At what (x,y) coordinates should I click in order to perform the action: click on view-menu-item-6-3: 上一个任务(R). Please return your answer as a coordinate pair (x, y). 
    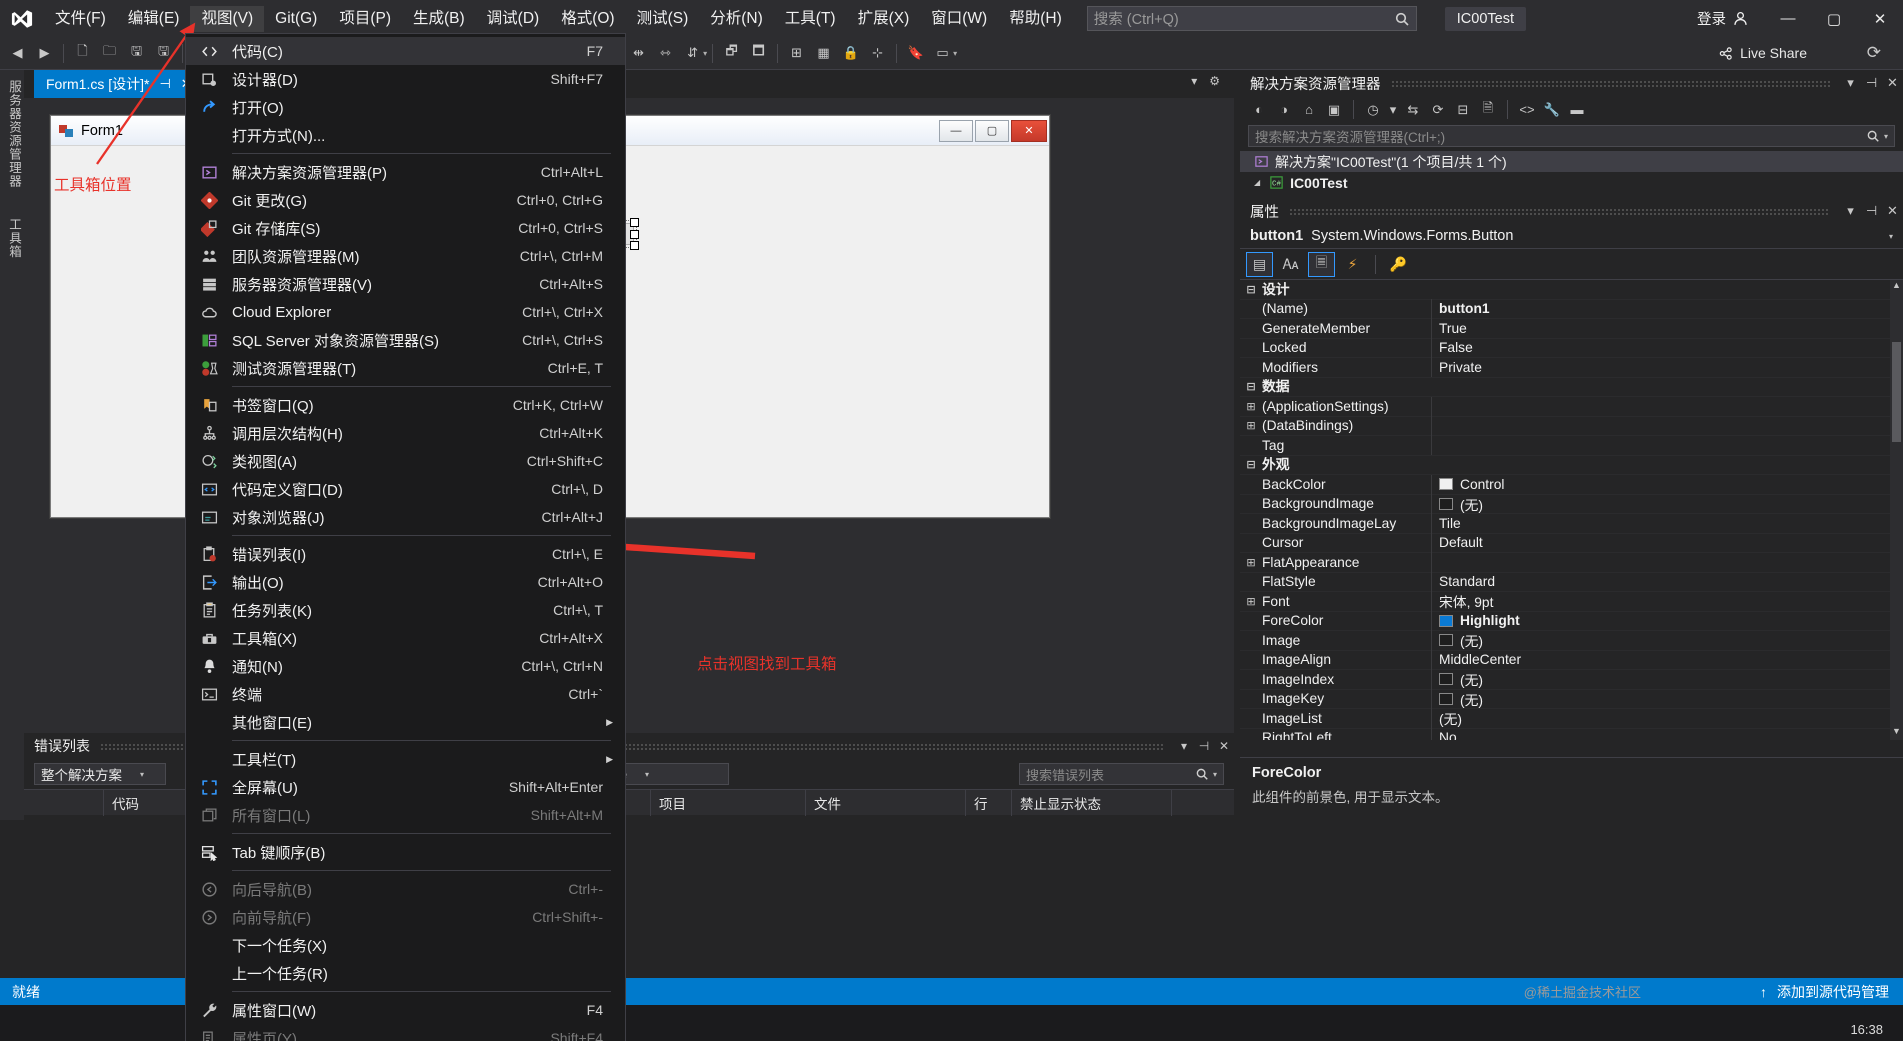
    Looking at the image, I should click on (405, 973).